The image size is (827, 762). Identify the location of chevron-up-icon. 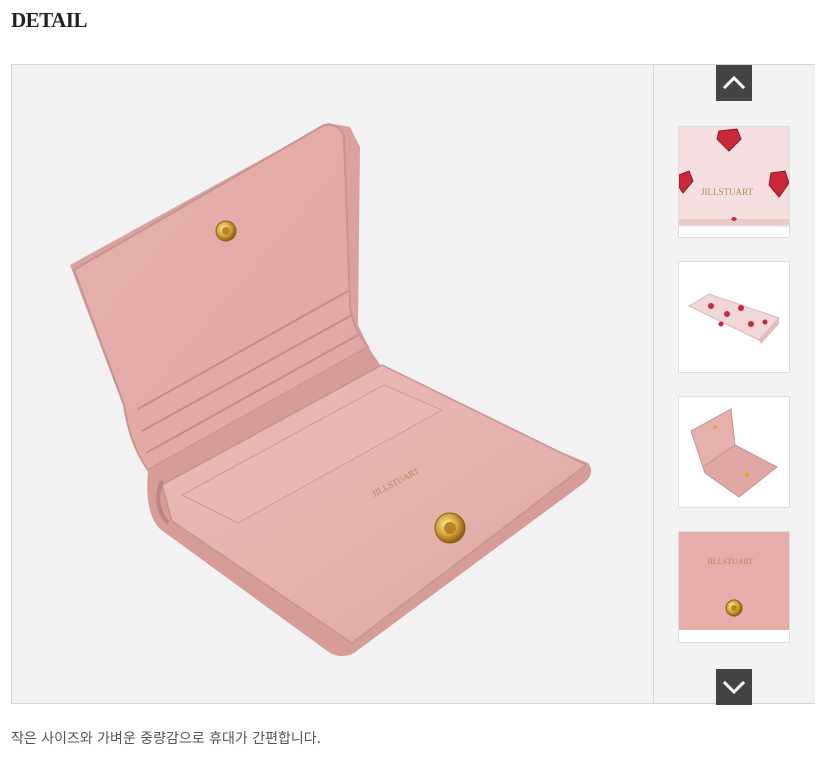
(734, 82).